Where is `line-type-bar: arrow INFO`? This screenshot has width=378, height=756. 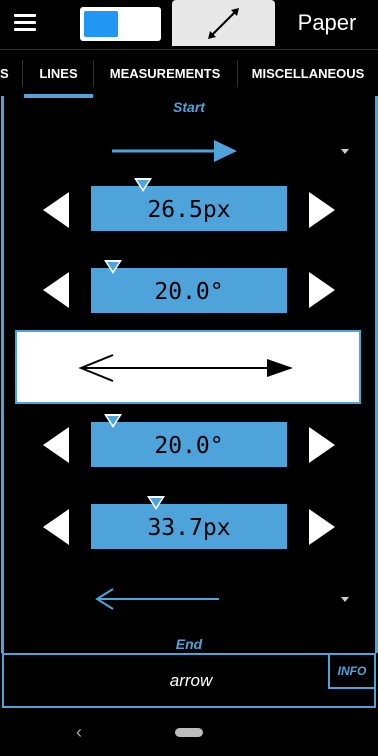
line-type-bar: arrow INFO is located at coordinates (189, 680).